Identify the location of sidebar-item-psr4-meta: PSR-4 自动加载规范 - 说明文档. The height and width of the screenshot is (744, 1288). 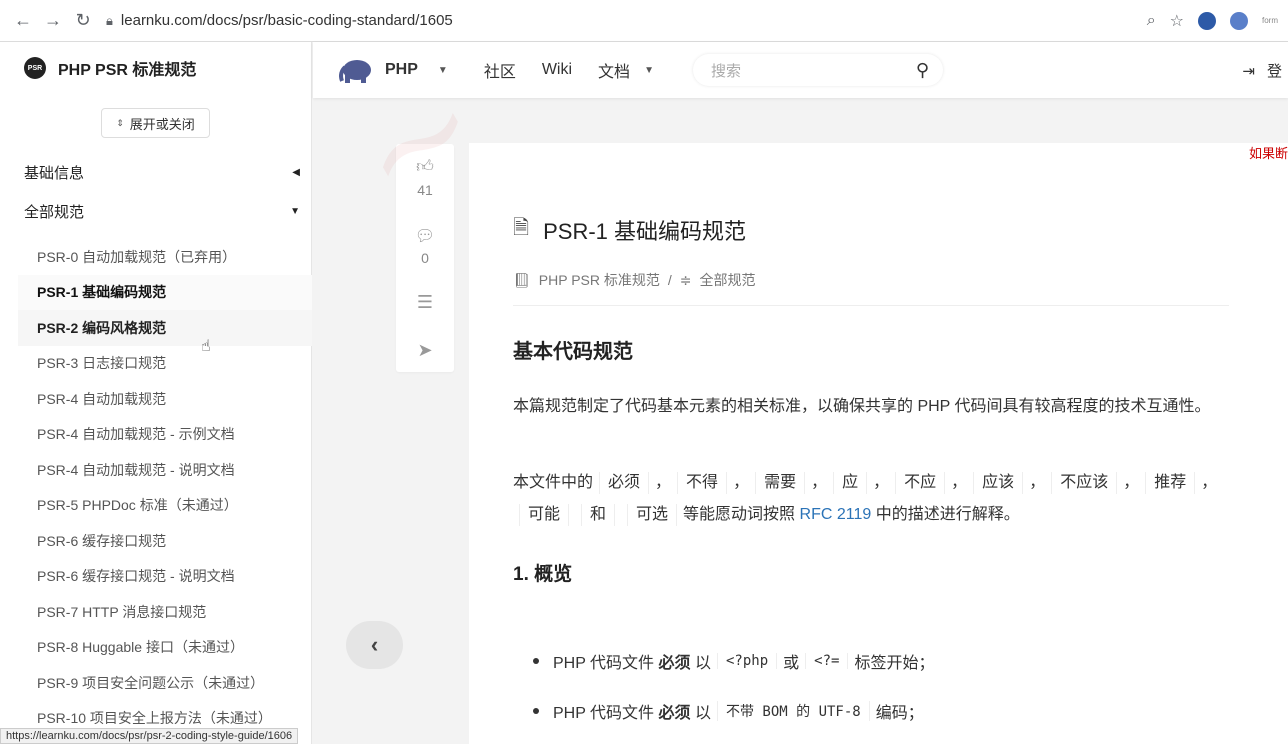
(165, 470).